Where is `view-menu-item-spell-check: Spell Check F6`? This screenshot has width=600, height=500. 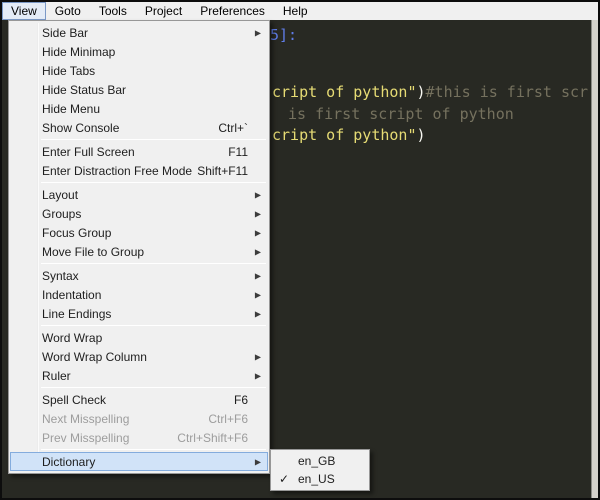
view-menu-item-spell-check: Spell Check F6 is located at coordinates (139, 399).